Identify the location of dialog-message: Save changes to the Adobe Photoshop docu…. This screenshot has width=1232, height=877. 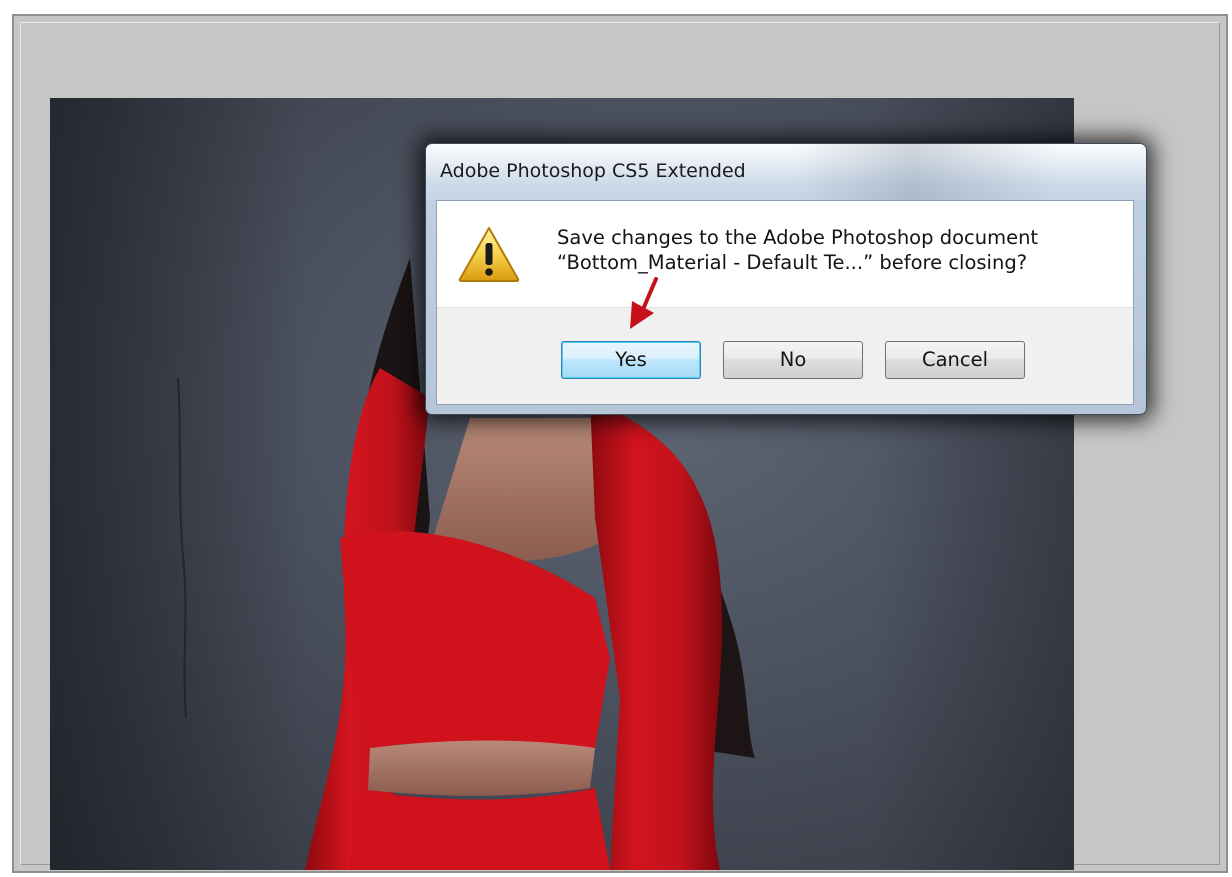
(797, 250).